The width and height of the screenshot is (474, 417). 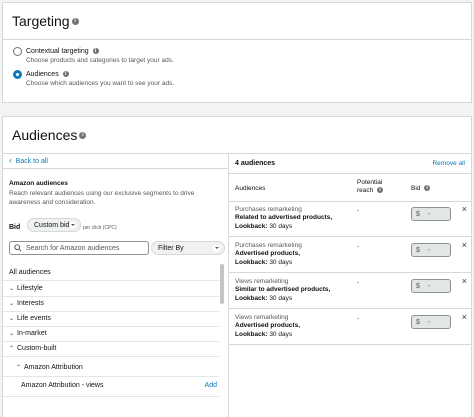 I want to click on search-input: Search for Amazon audiences, so click(x=79, y=248).